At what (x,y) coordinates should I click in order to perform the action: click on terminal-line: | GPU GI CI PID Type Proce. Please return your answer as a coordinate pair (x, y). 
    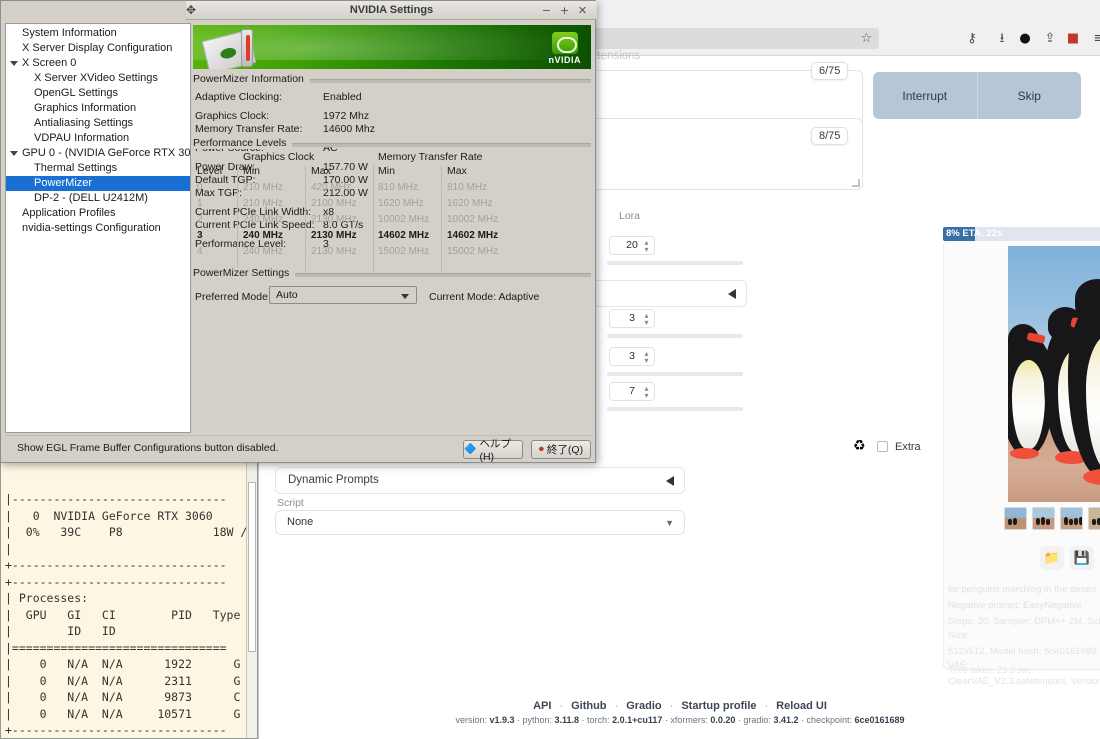
    Looking at the image, I should click on (131, 614).